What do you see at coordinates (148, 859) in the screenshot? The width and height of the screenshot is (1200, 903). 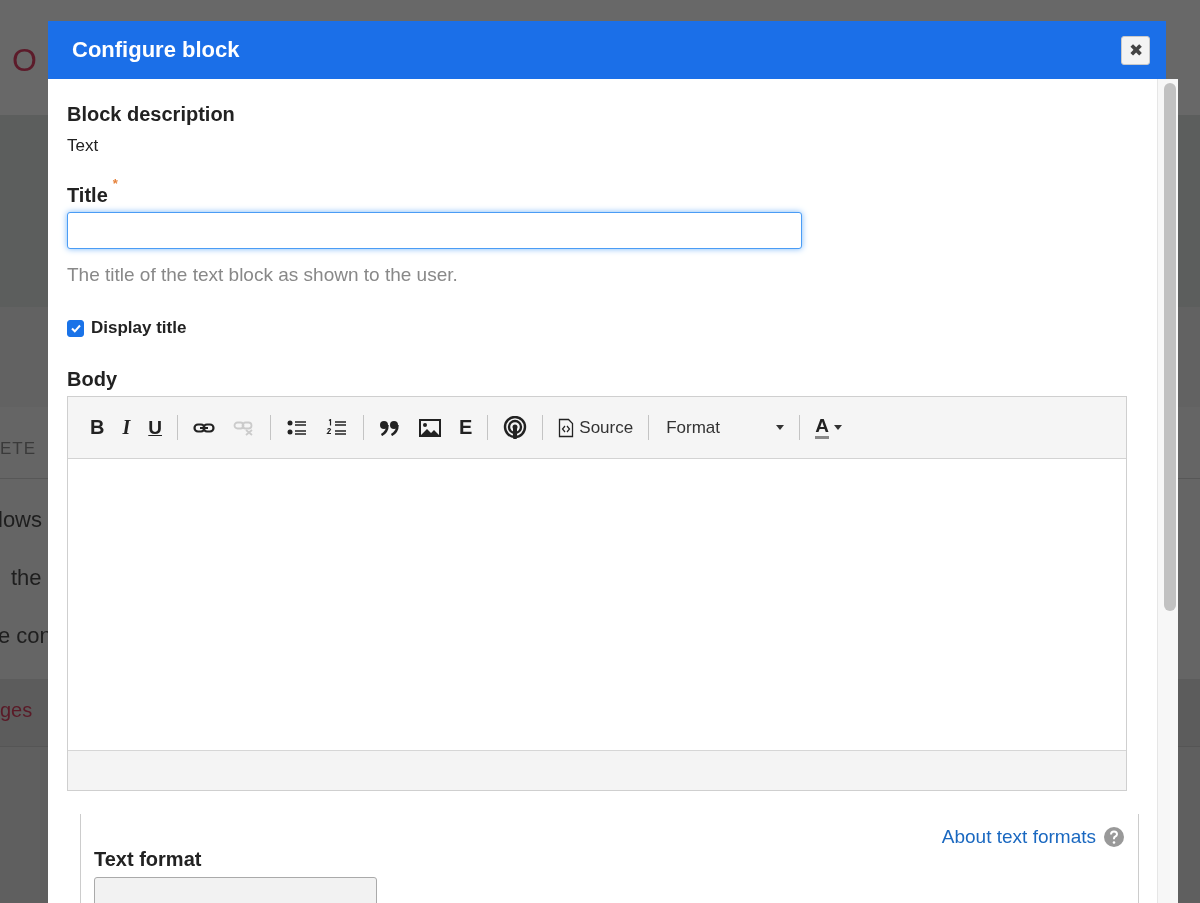 I see `field-label: Text format` at bounding box center [148, 859].